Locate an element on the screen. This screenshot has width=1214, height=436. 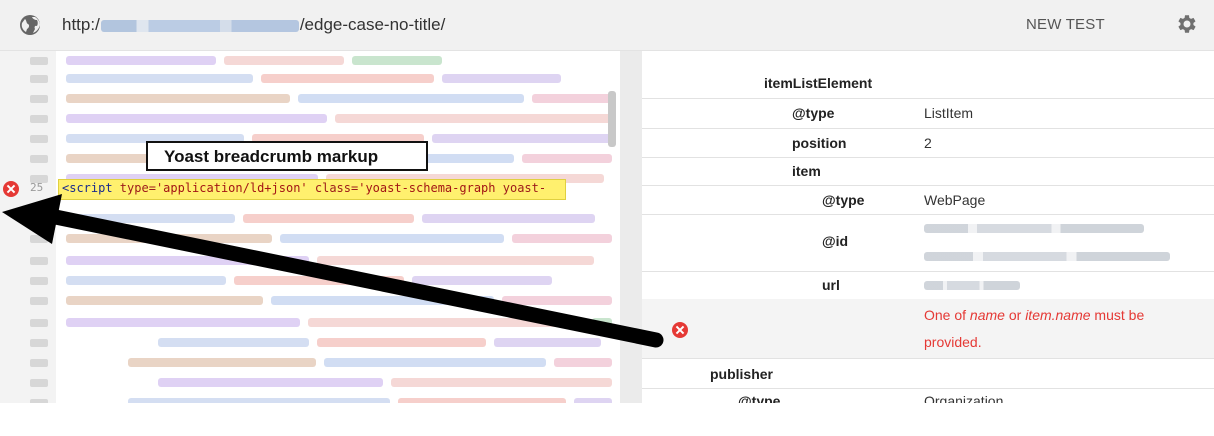
code-attr-type: type= is located at coordinates (134, 188).